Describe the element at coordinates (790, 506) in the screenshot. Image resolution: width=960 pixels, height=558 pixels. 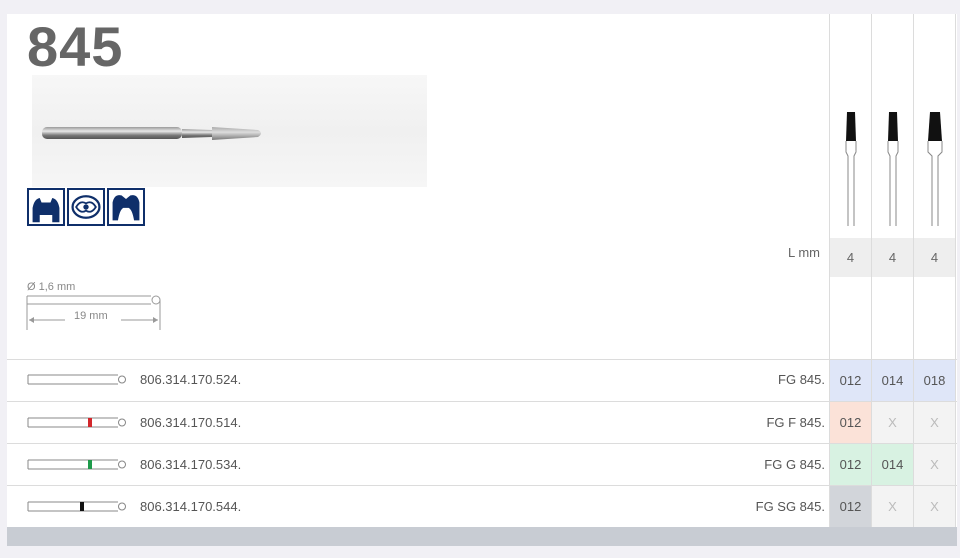
I see `product-name: FG SG 845.` at that location.